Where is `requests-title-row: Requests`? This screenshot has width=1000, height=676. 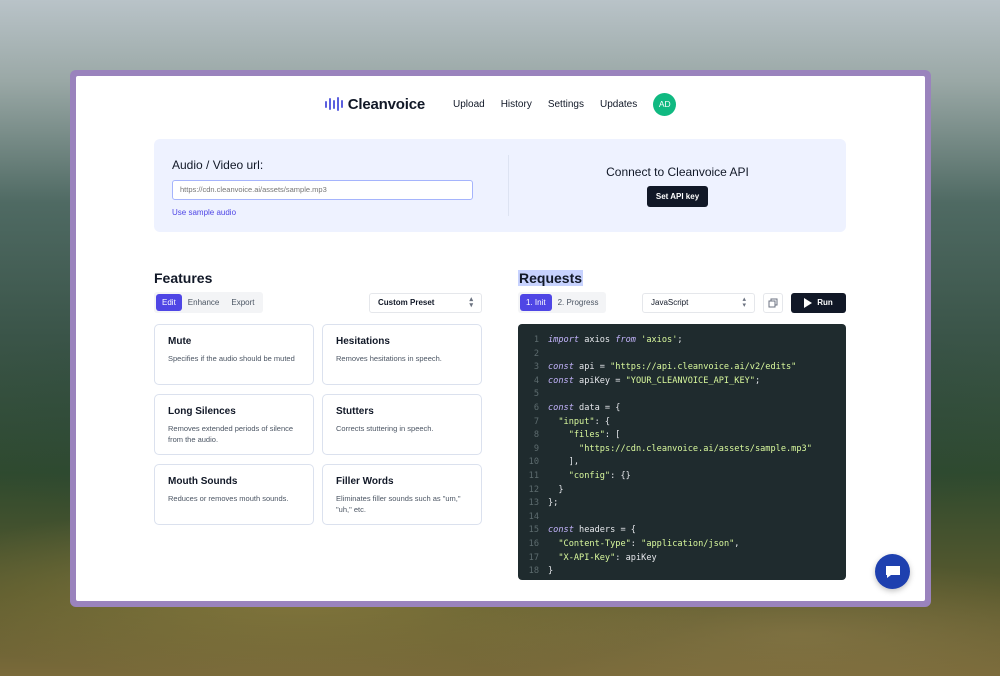
requests-title-row: Requests is located at coordinates (682, 278).